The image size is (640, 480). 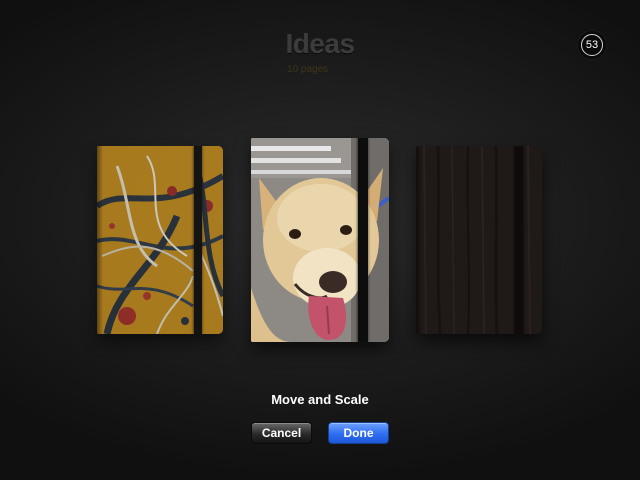 I want to click on notebook-cover-dog-photo, so click(x=320, y=240).